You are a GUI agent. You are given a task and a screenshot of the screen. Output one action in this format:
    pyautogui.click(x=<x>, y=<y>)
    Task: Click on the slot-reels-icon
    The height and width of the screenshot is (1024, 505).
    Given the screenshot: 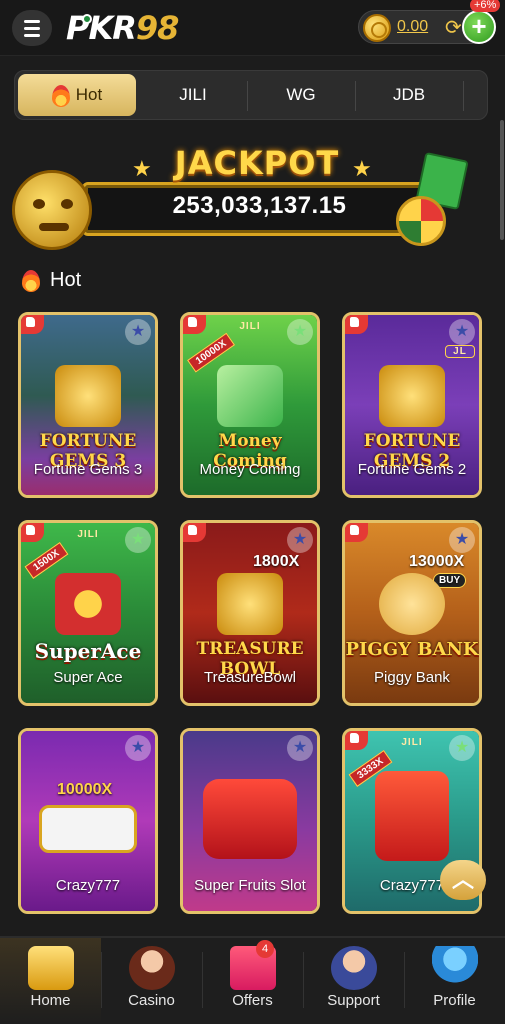 What is the action you would take?
    pyautogui.click(x=88, y=829)
    